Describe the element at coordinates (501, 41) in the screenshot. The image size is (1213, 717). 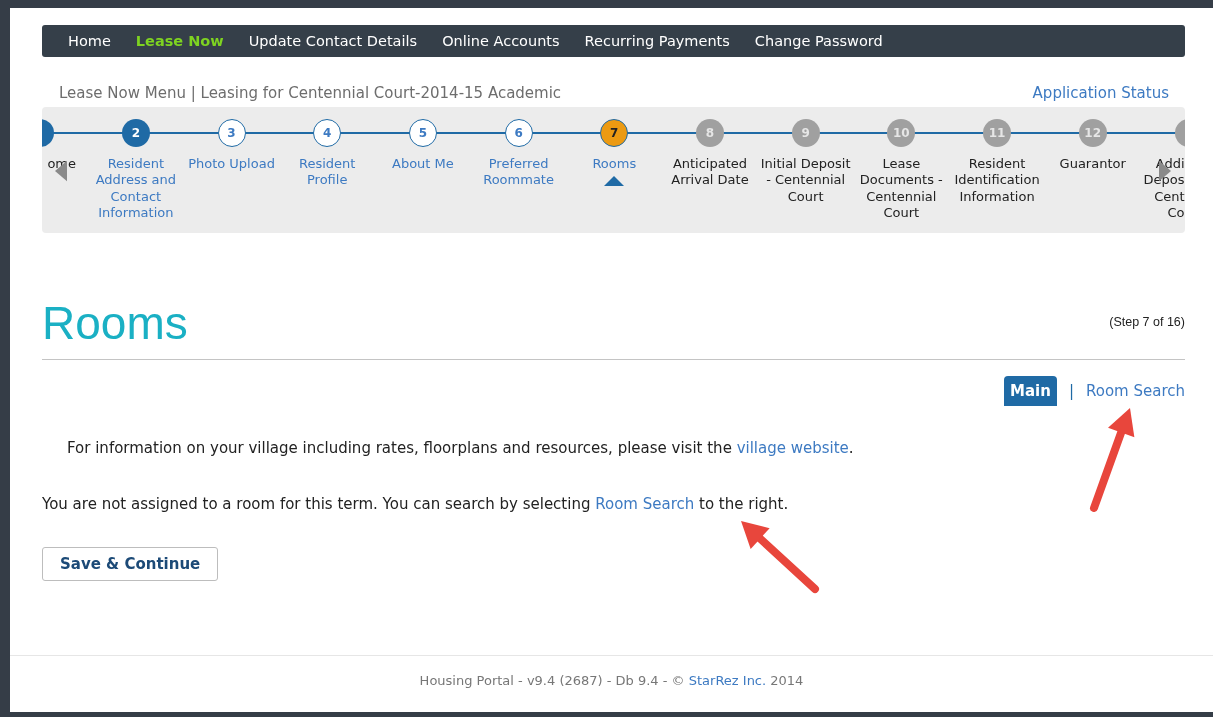
I see `nav-link: Online Accounts` at that location.